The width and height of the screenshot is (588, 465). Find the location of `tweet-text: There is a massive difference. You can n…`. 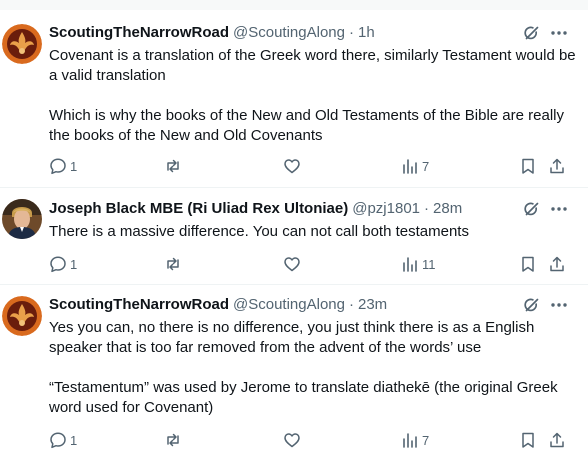

tweet-text: There is a massive difference. You can n… is located at coordinates (314, 232).